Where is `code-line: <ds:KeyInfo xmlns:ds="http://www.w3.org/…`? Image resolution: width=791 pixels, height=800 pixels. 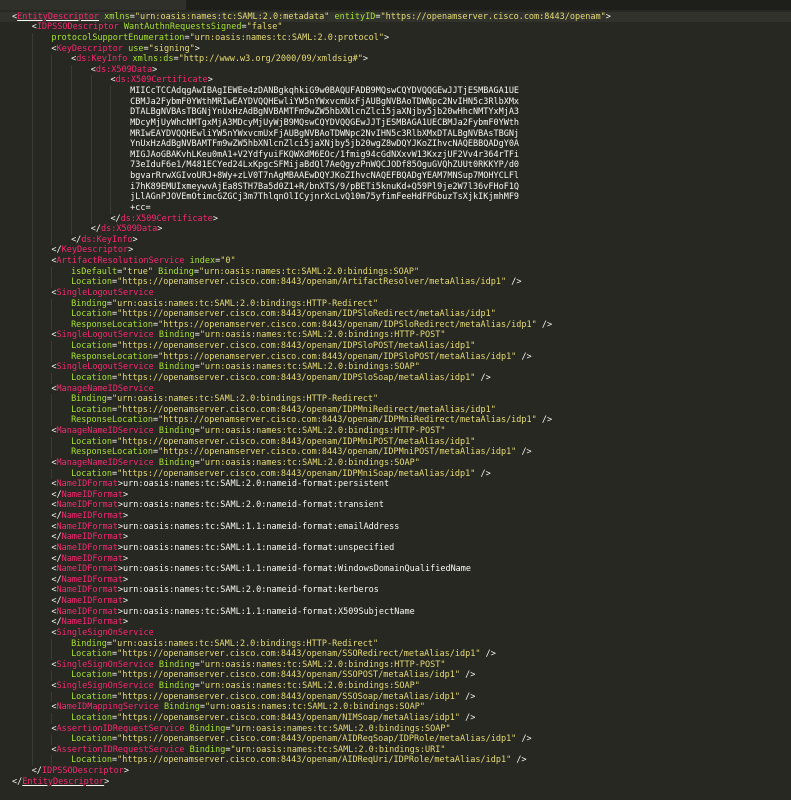
code-line: <ds:KeyInfo xmlns:ds="http://www.w3.org/… is located at coordinates (395, 59).